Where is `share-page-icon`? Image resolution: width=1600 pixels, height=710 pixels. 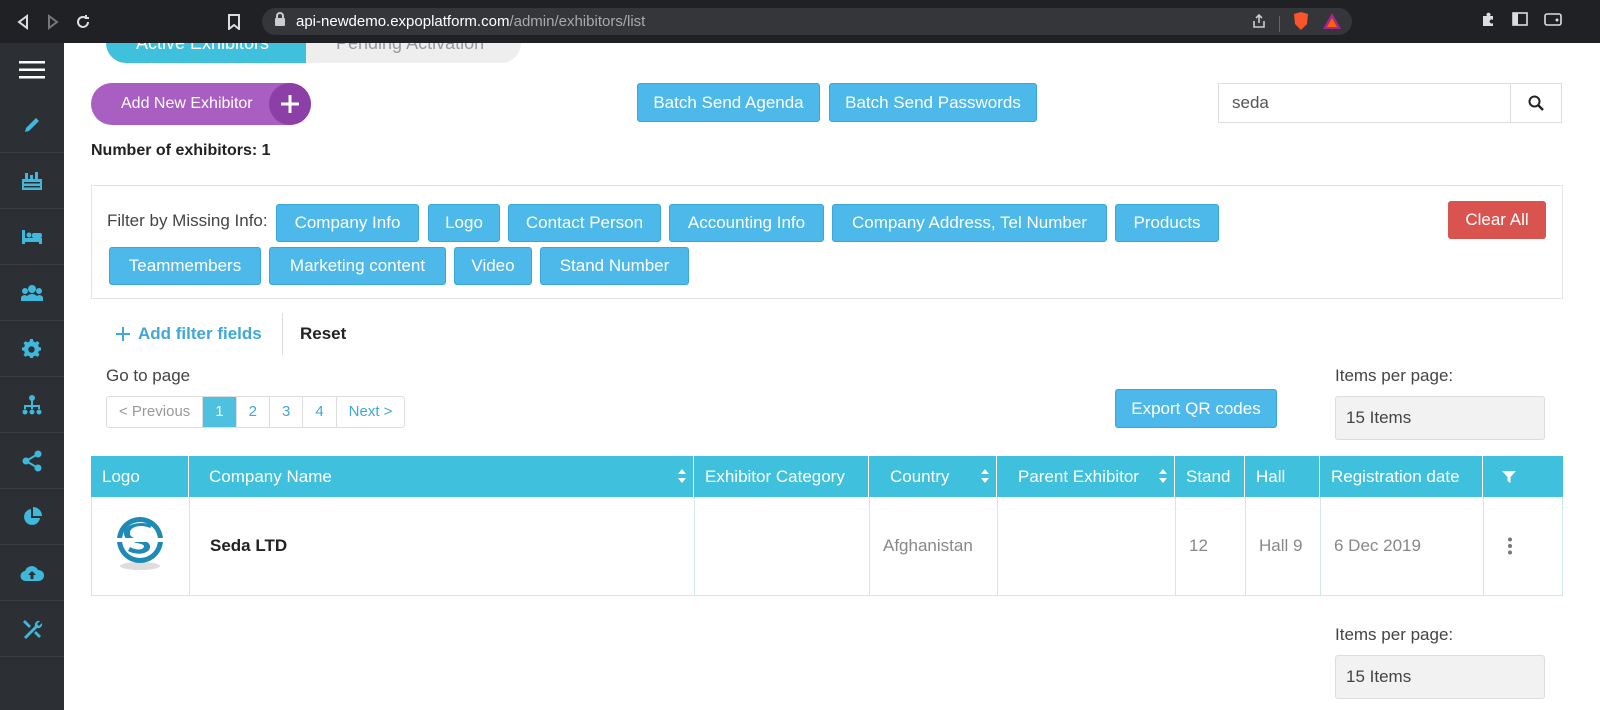
share-page-icon is located at coordinates (1259, 23).